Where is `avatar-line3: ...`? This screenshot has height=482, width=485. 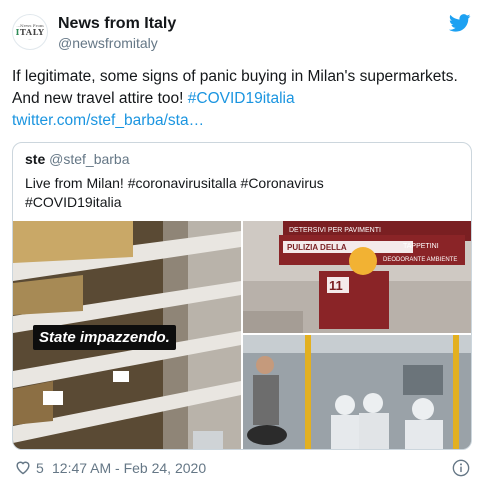
avatar-line3: ... is located at coordinates (30, 38).